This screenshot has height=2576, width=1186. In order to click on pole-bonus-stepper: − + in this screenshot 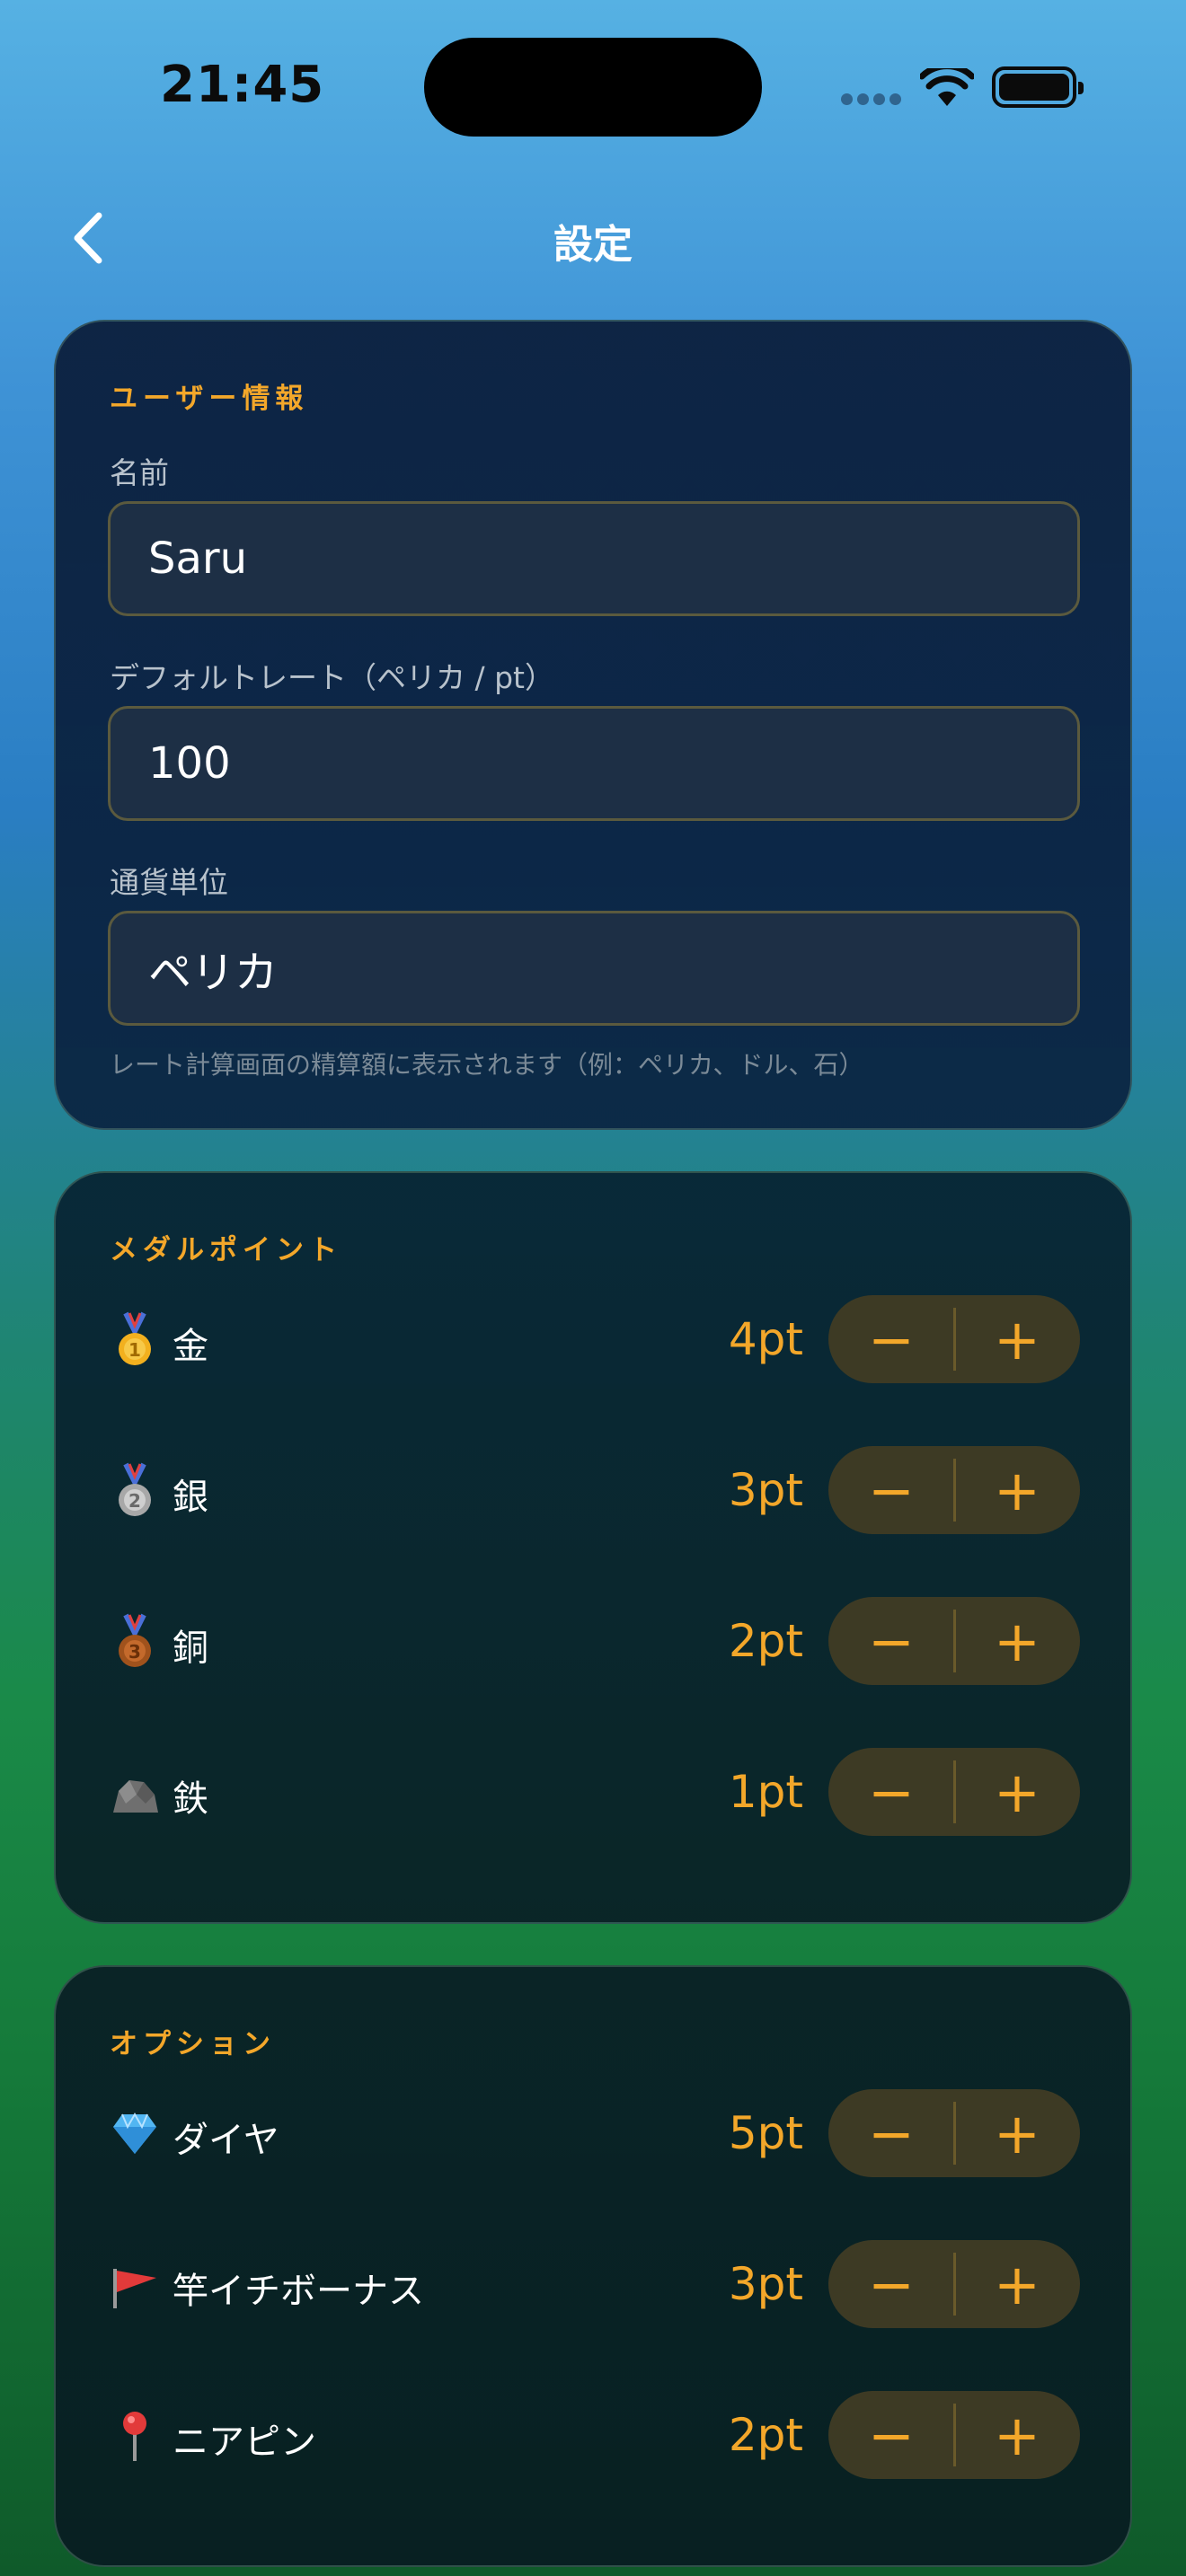, I will do `click(954, 2284)`.